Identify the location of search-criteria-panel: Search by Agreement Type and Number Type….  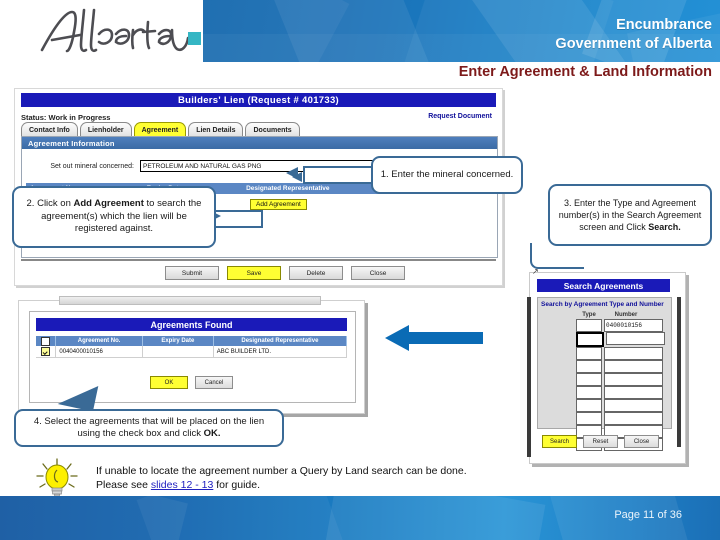
(604, 374).